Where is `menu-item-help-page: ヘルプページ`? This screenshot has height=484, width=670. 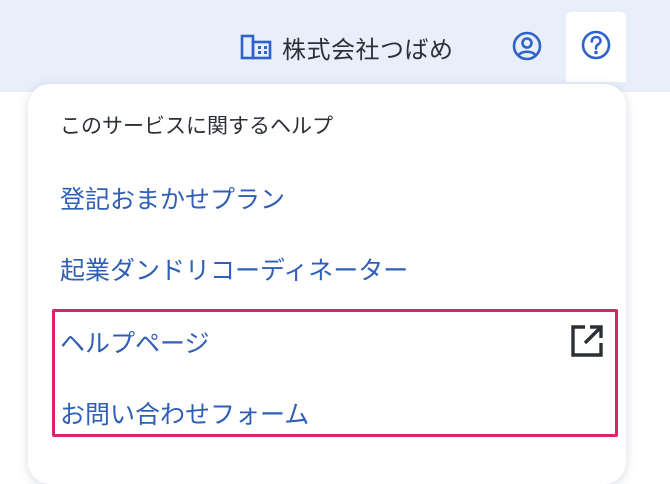
menu-item-help-page: ヘルプページ is located at coordinates (135, 342).